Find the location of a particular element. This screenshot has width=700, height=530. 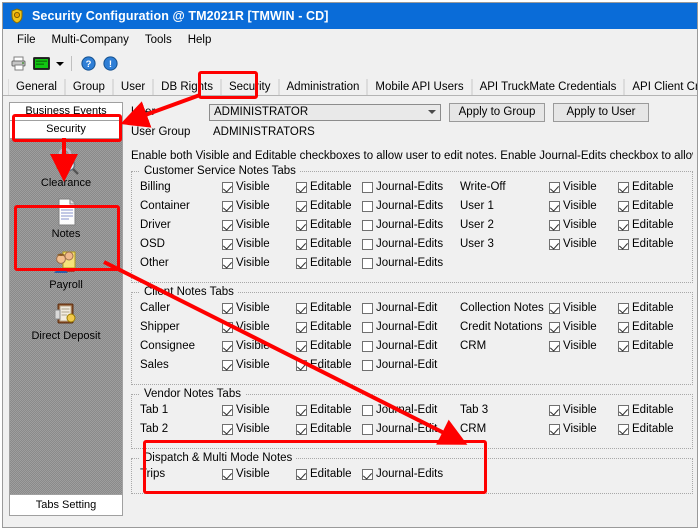

sidebar-footer-tabs-setting: Tabs Setting is located at coordinates (66, 505).